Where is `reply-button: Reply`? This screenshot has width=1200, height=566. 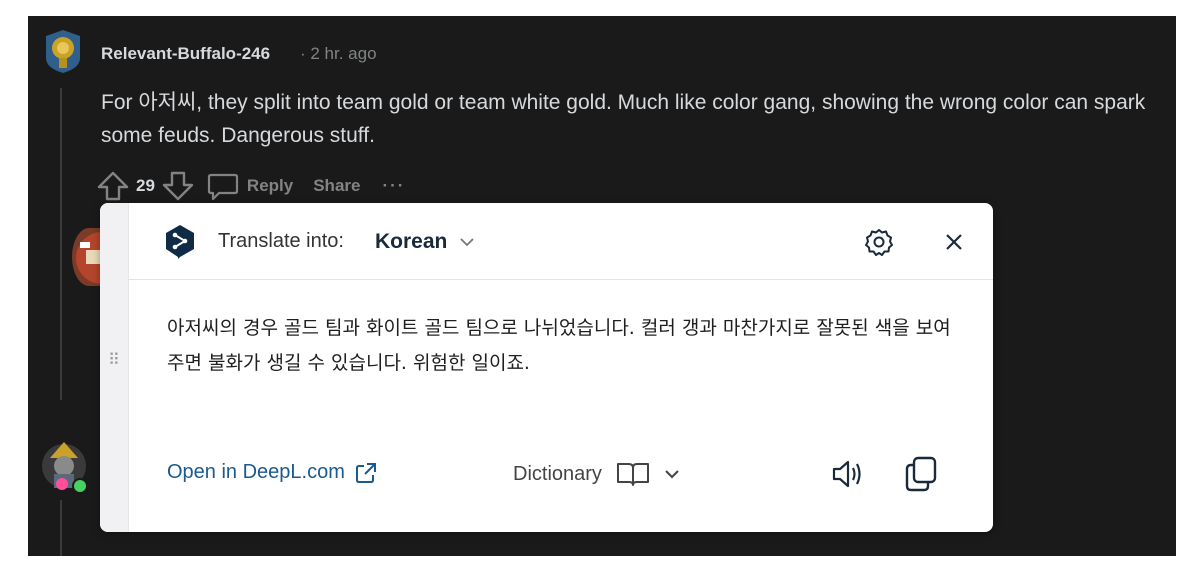
reply-button: Reply is located at coordinates (270, 186).